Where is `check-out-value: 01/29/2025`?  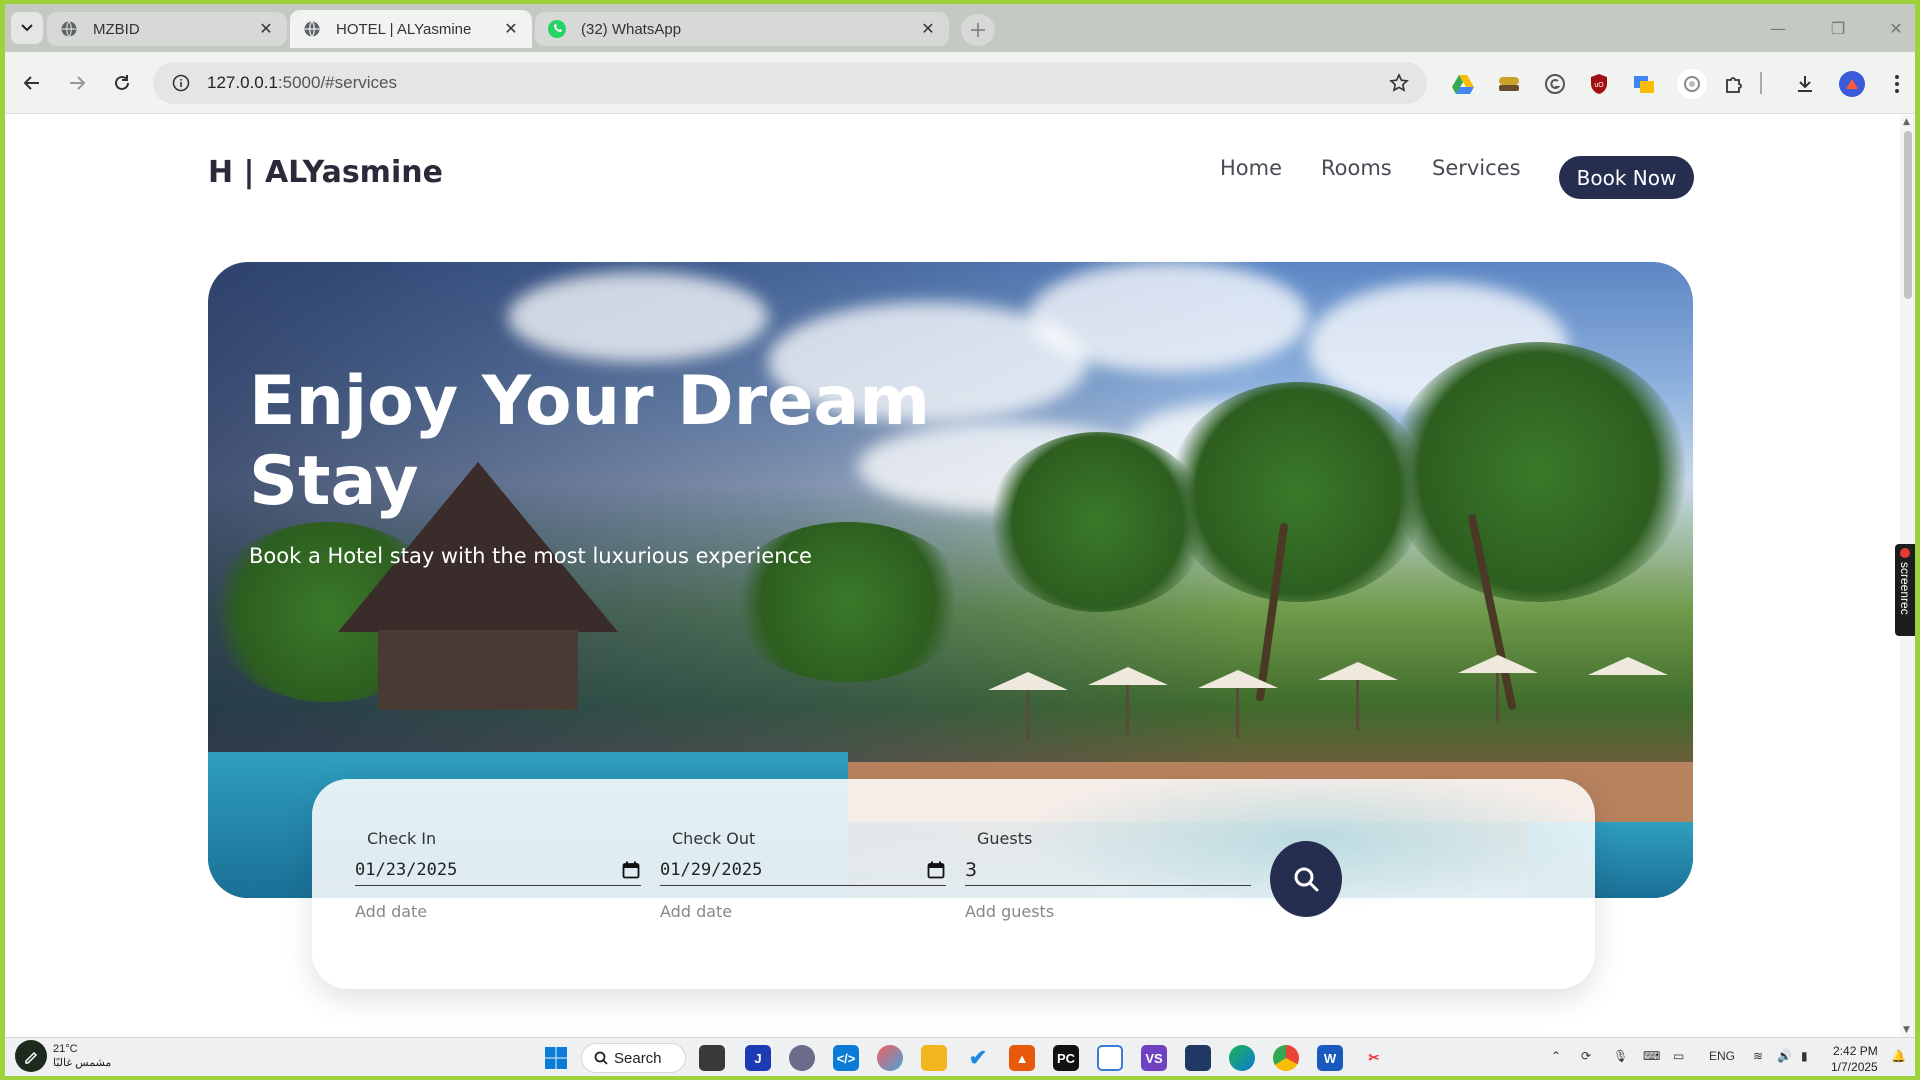
check-out-value: 01/29/2025 is located at coordinates (711, 869).